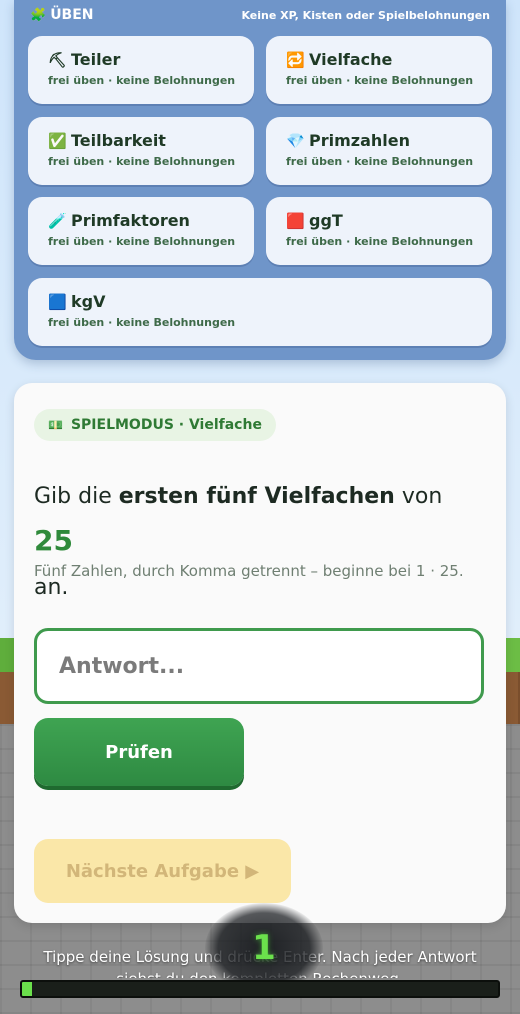  What do you see at coordinates (389, 220) in the screenshot?
I see `tile-title: 🟥 ggT` at bounding box center [389, 220].